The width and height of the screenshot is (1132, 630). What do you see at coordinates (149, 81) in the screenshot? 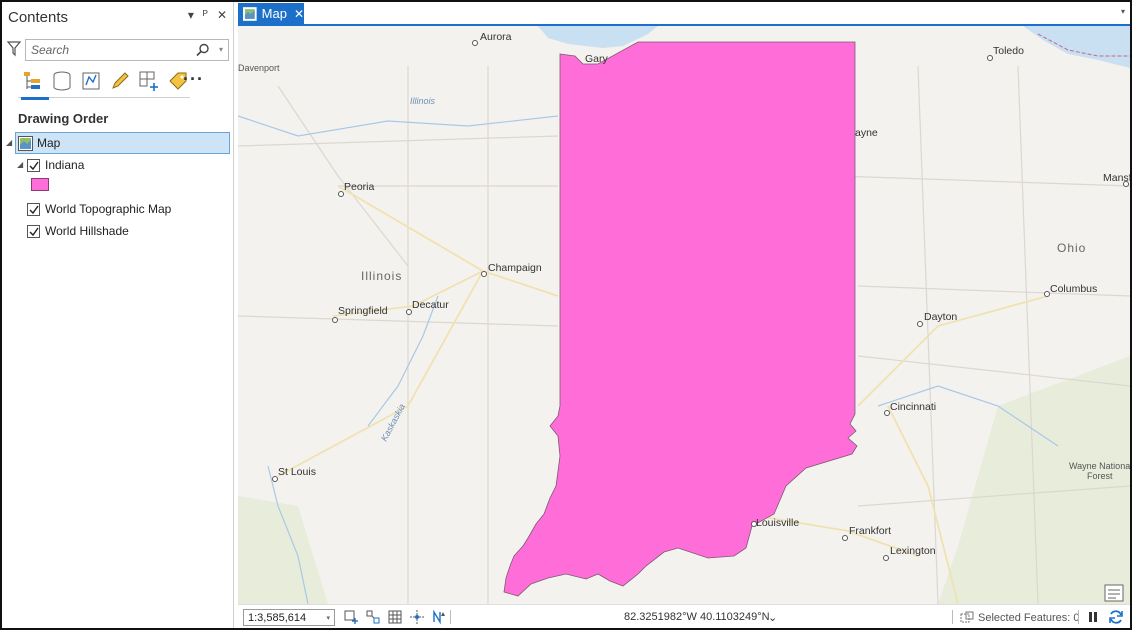
I see `list-by-snapping-icon` at bounding box center [149, 81].